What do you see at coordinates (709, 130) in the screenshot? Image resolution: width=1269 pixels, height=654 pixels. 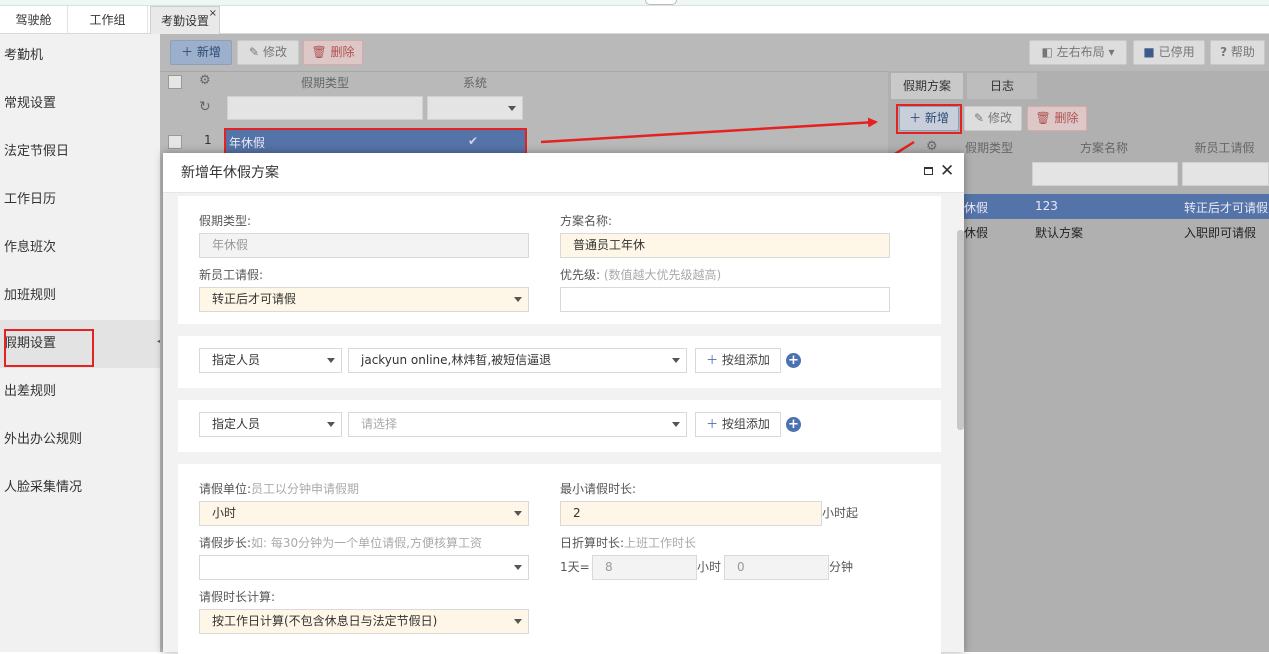 I see `arrow-to-add-button` at bounding box center [709, 130].